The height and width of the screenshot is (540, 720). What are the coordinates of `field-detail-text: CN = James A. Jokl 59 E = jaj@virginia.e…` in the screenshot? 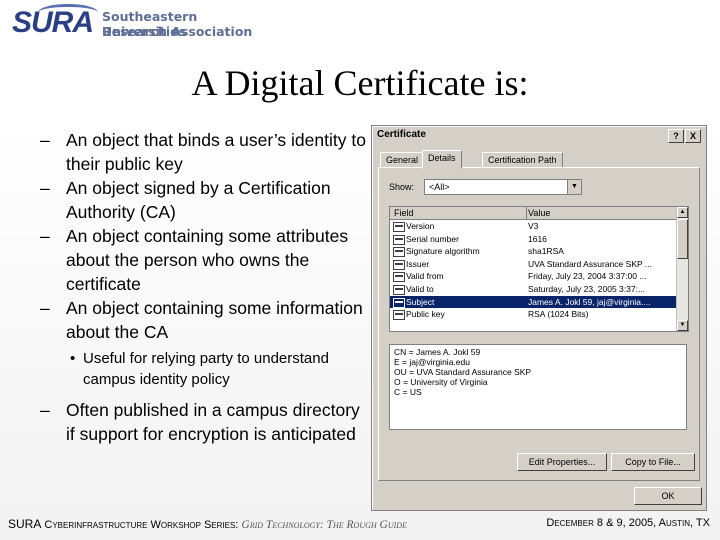 It's located at (538, 387).